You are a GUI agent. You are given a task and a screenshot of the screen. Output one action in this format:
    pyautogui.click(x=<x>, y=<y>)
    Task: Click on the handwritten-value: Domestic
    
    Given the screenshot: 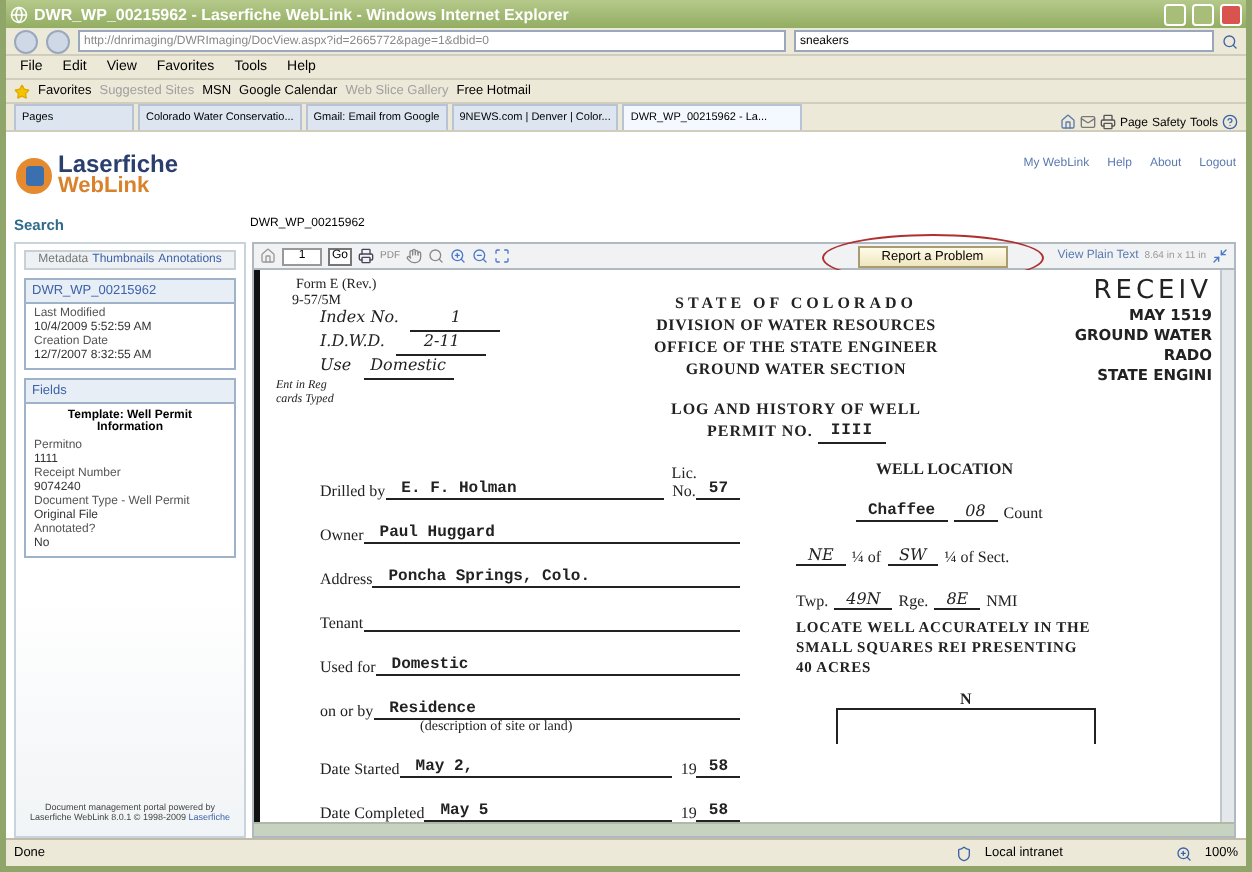 What is the action you would take?
    pyautogui.click(x=408, y=368)
    